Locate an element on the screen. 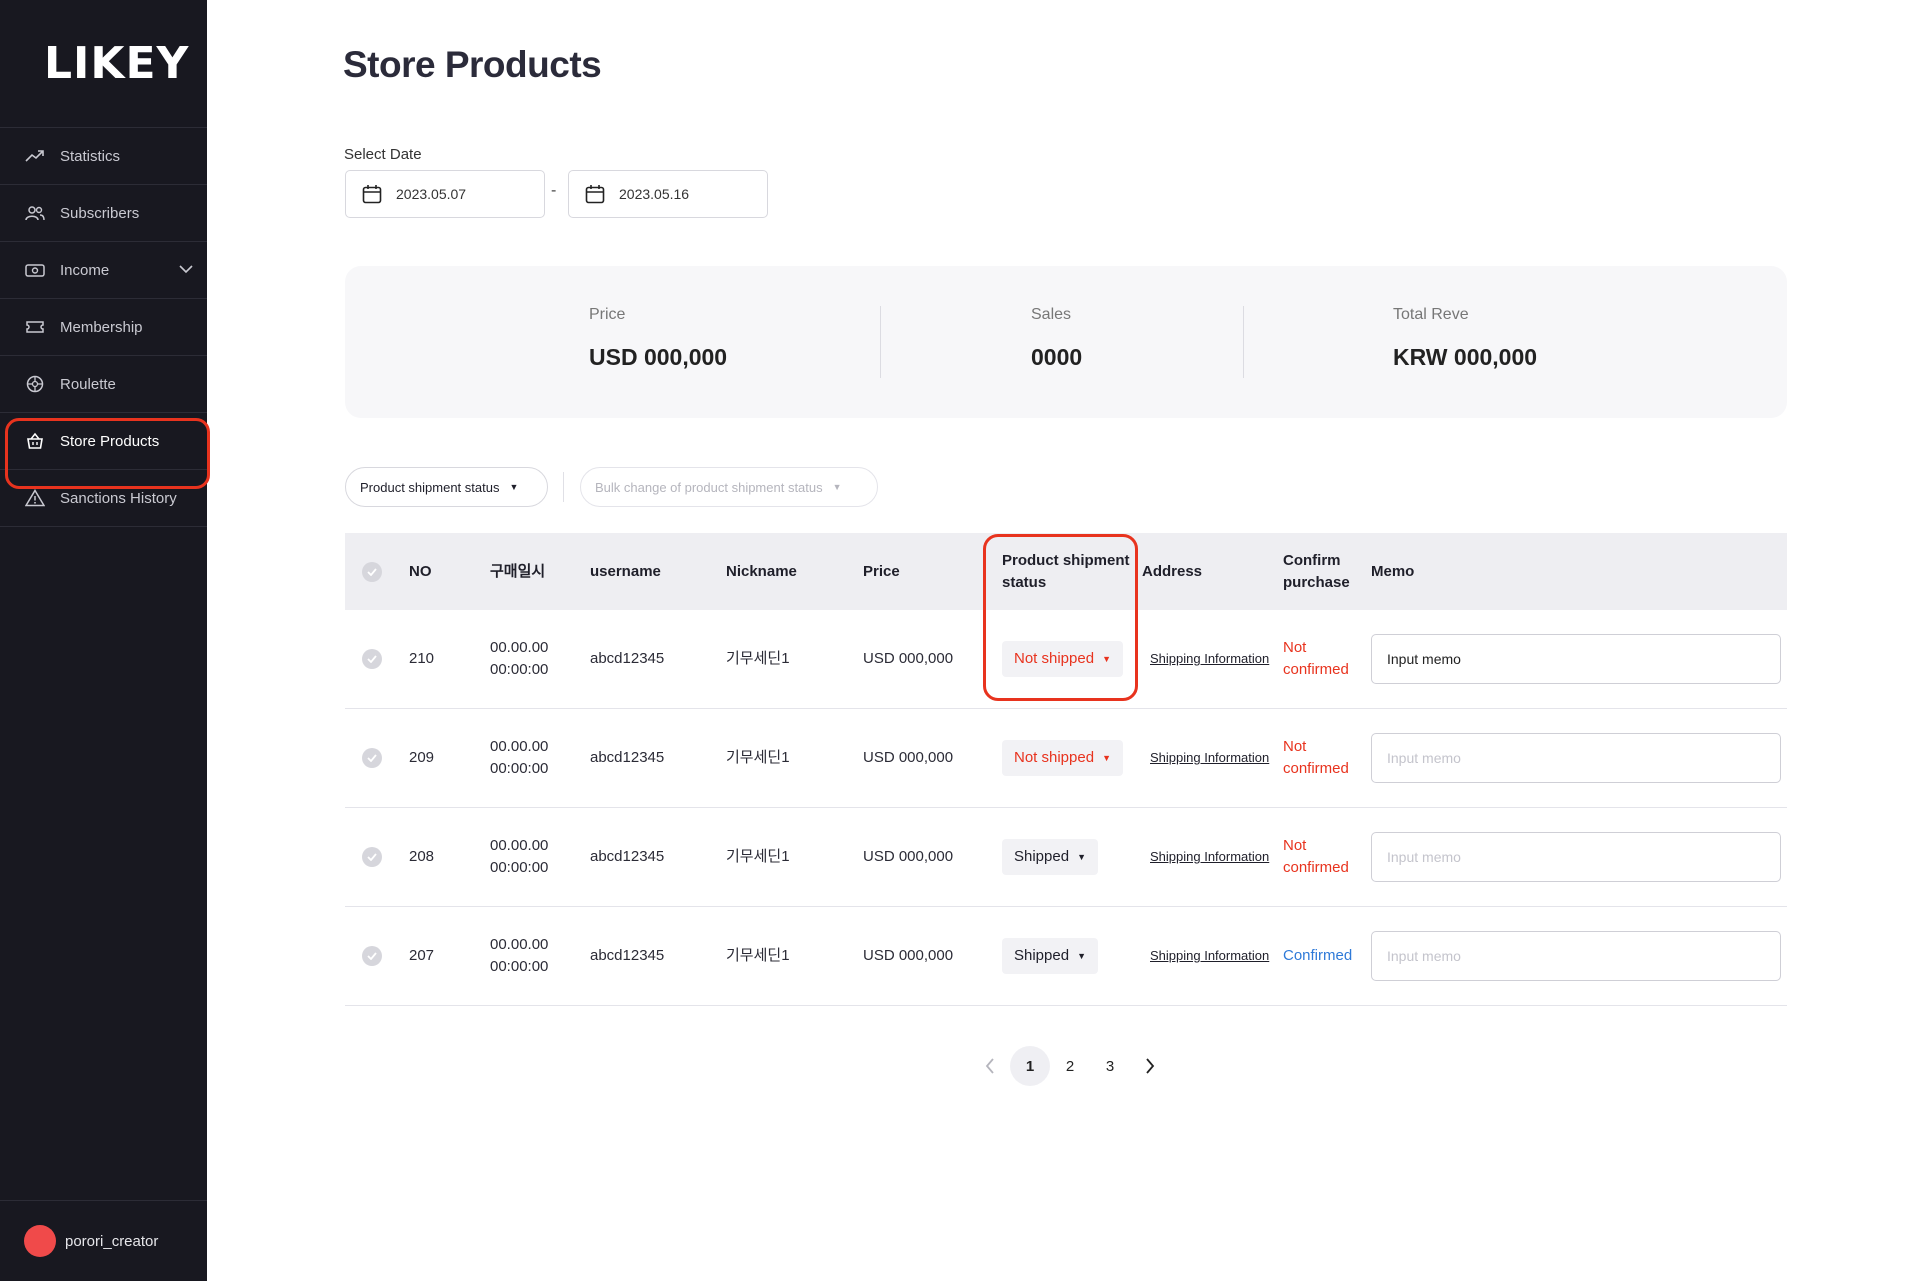 This screenshot has width=1920, height=1281. header-username: username is located at coordinates (625, 571).